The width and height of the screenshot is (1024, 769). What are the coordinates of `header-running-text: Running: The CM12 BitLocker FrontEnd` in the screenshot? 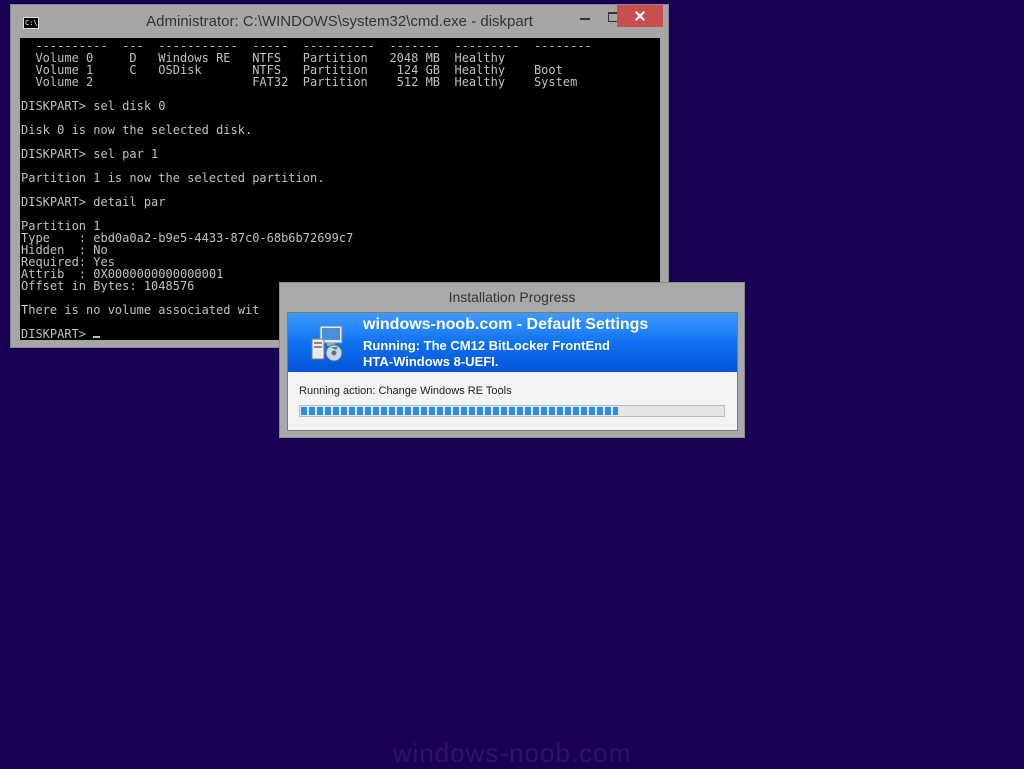 It's located at (486, 345).